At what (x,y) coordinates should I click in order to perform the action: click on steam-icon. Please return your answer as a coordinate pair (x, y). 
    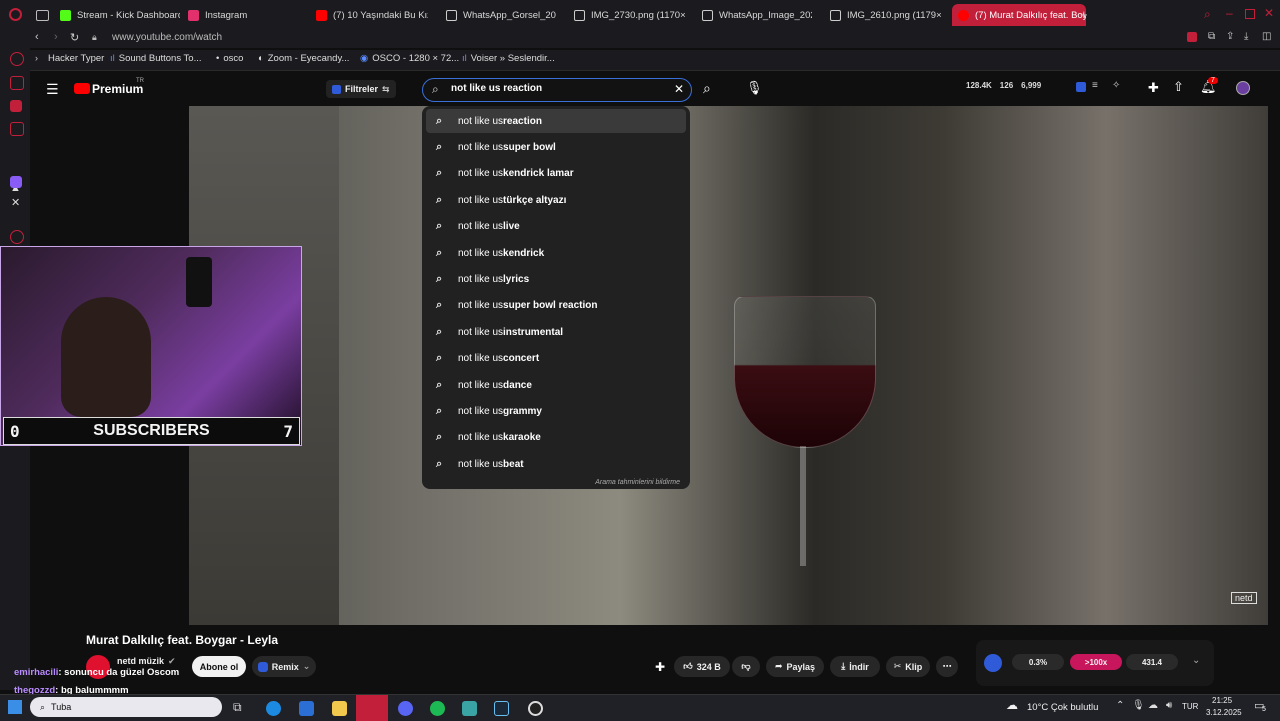
    Looking at the image, I should click on (501, 708).